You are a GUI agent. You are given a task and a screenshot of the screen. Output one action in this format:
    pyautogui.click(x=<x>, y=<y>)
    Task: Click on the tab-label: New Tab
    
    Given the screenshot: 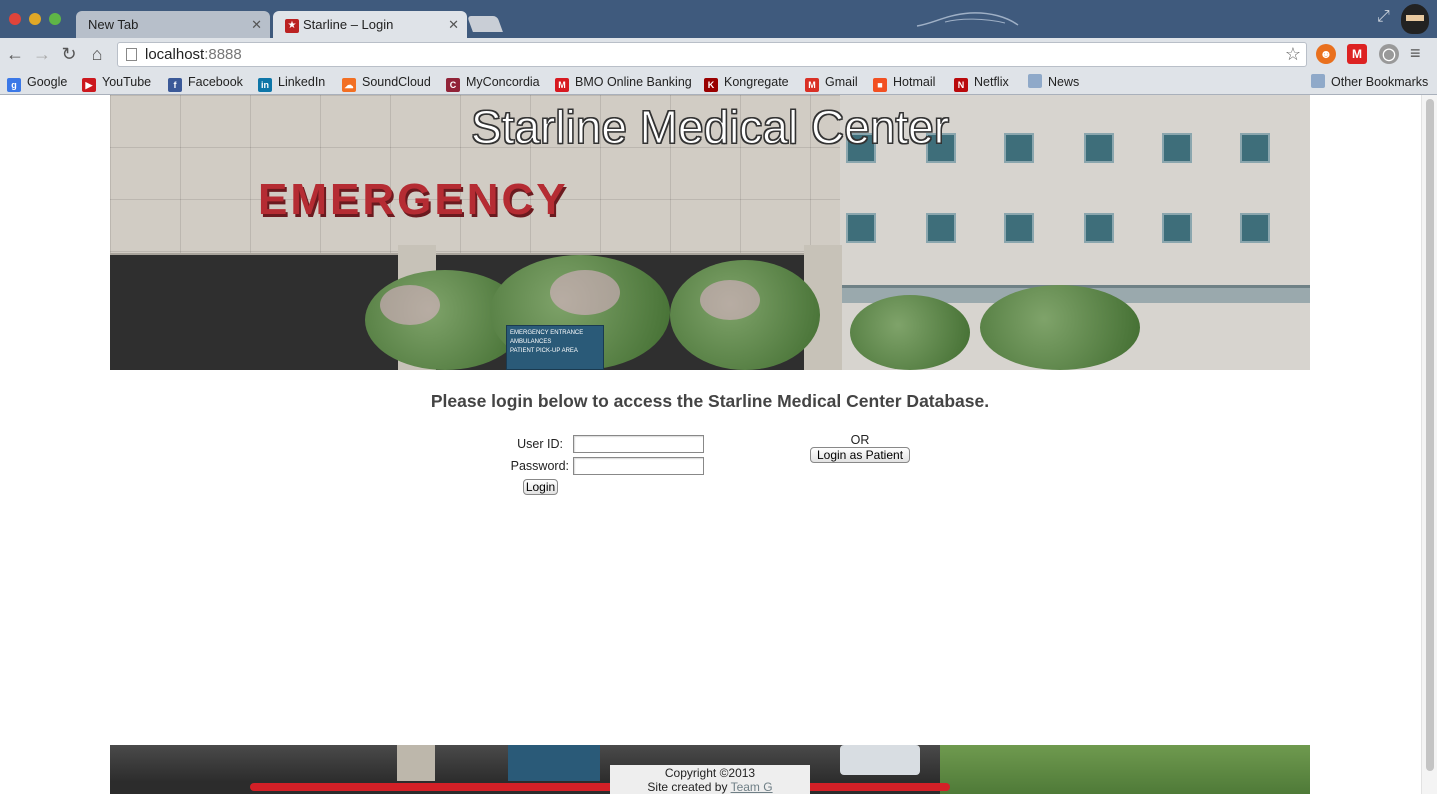 What is the action you would take?
    pyautogui.click(x=113, y=24)
    